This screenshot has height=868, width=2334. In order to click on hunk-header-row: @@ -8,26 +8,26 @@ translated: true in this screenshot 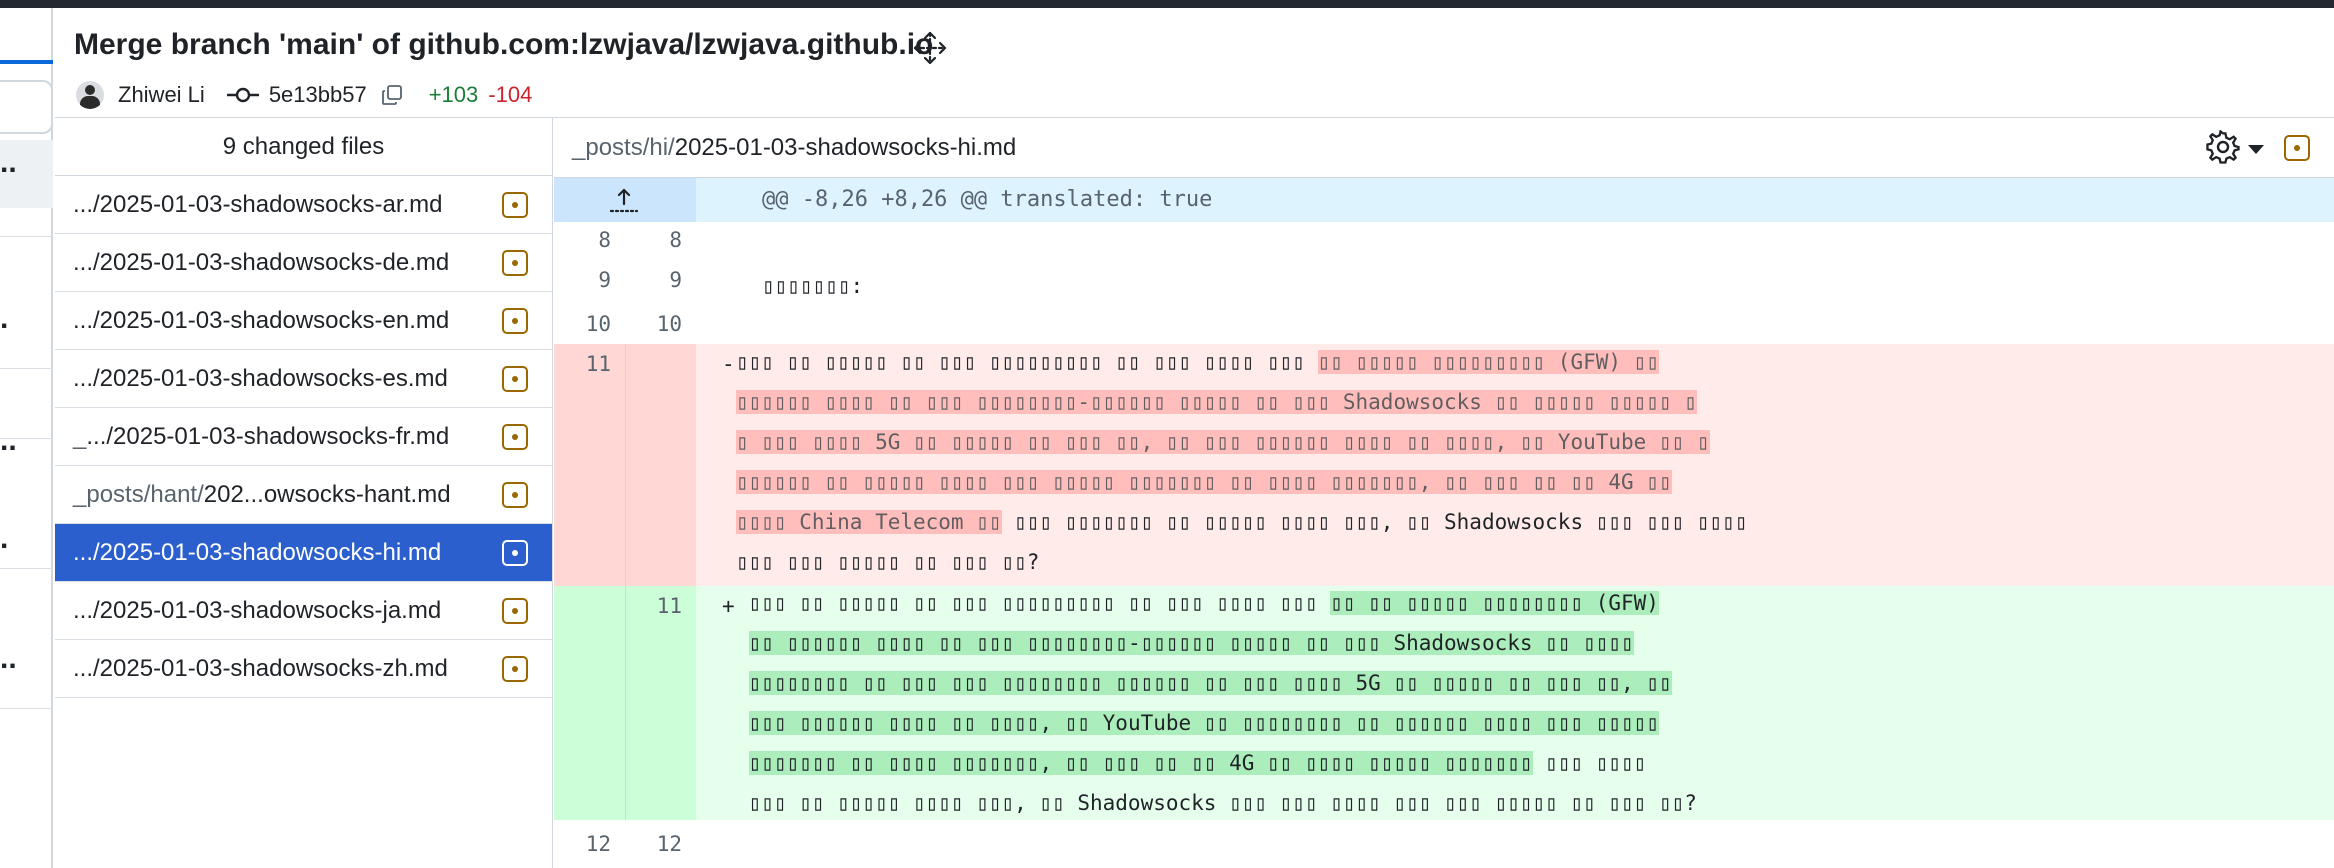, I will do `click(1444, 200)`.